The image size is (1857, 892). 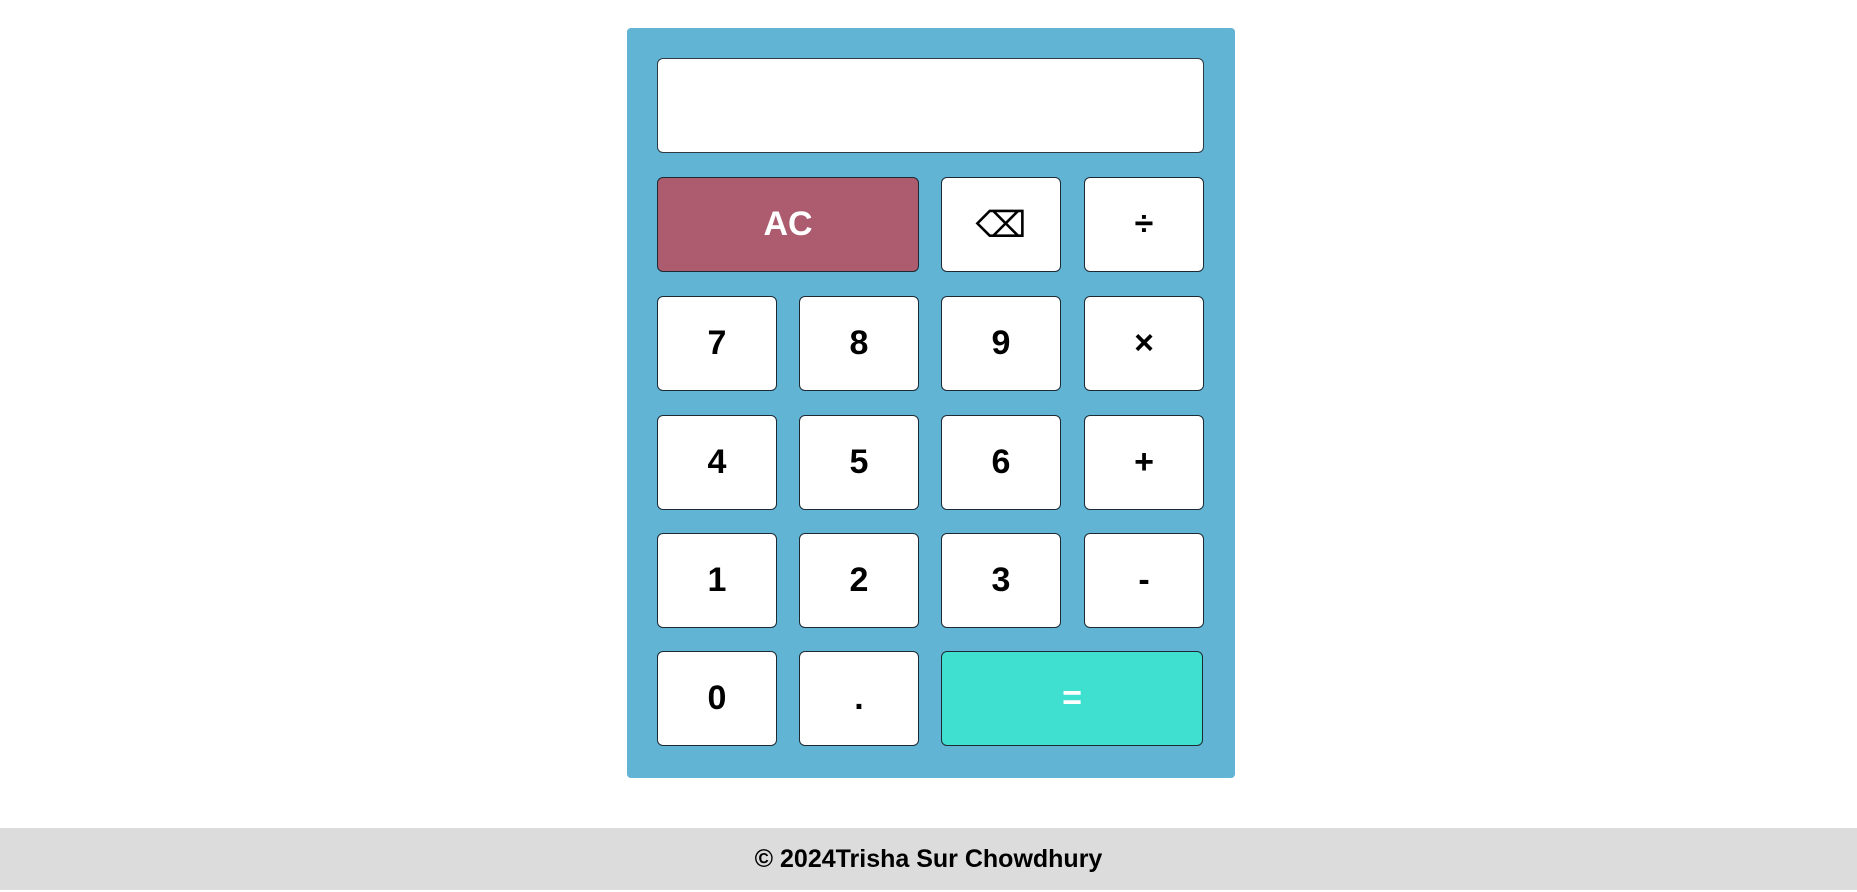 I want to click on divide-button: ÷, so click(x=1144, y=224).